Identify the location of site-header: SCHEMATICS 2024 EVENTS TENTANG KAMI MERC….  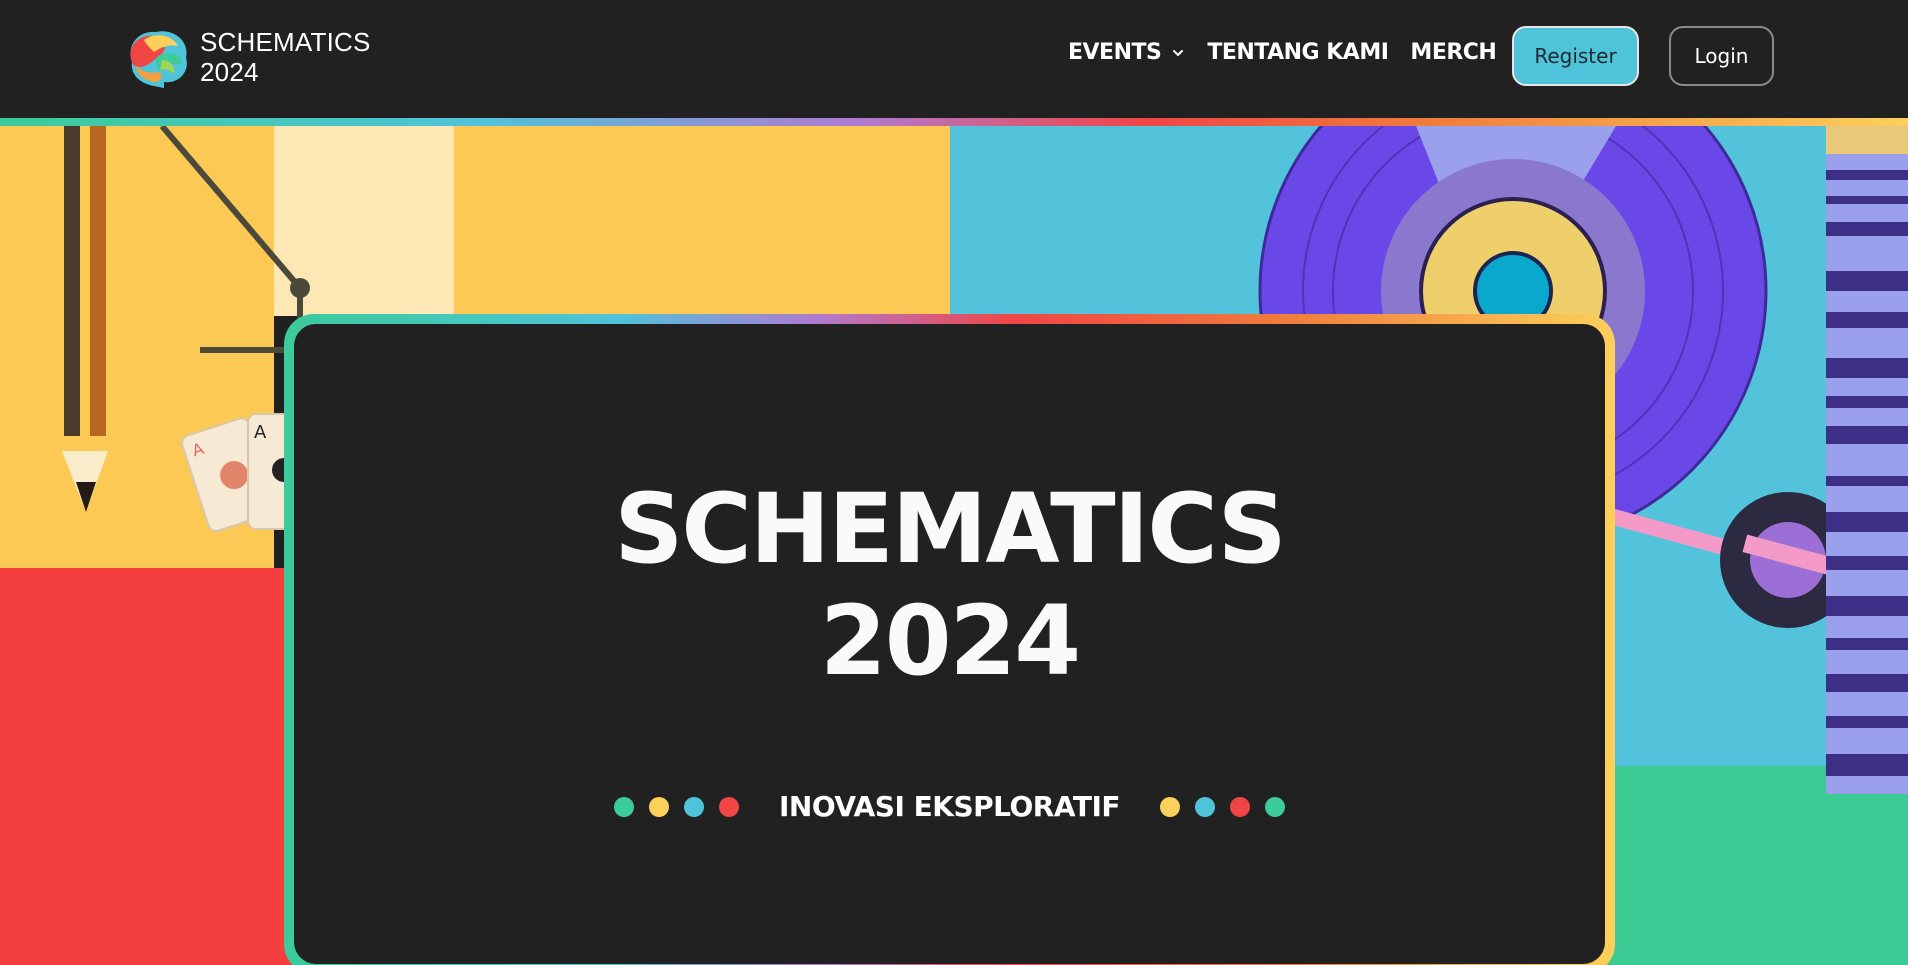
(954, 59).